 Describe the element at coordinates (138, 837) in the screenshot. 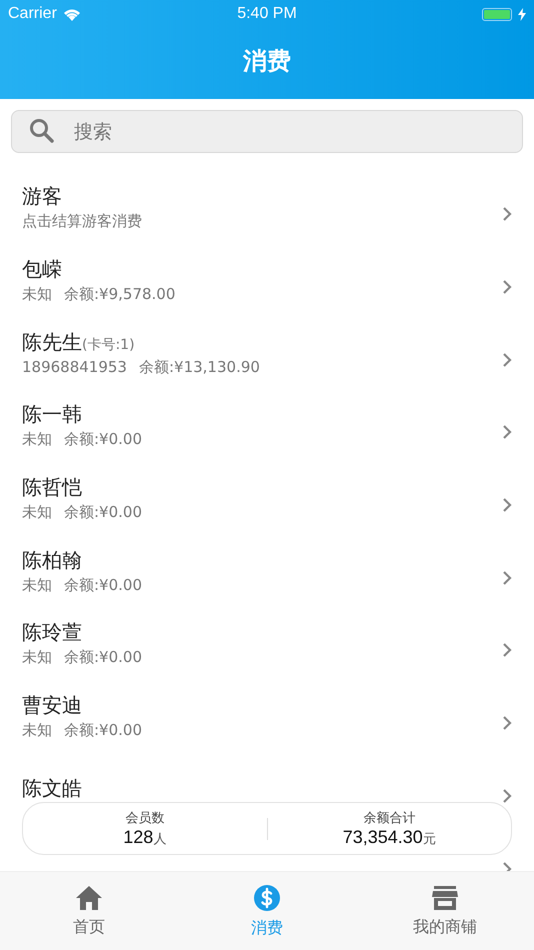

I see `summary-value: 128` at that location.